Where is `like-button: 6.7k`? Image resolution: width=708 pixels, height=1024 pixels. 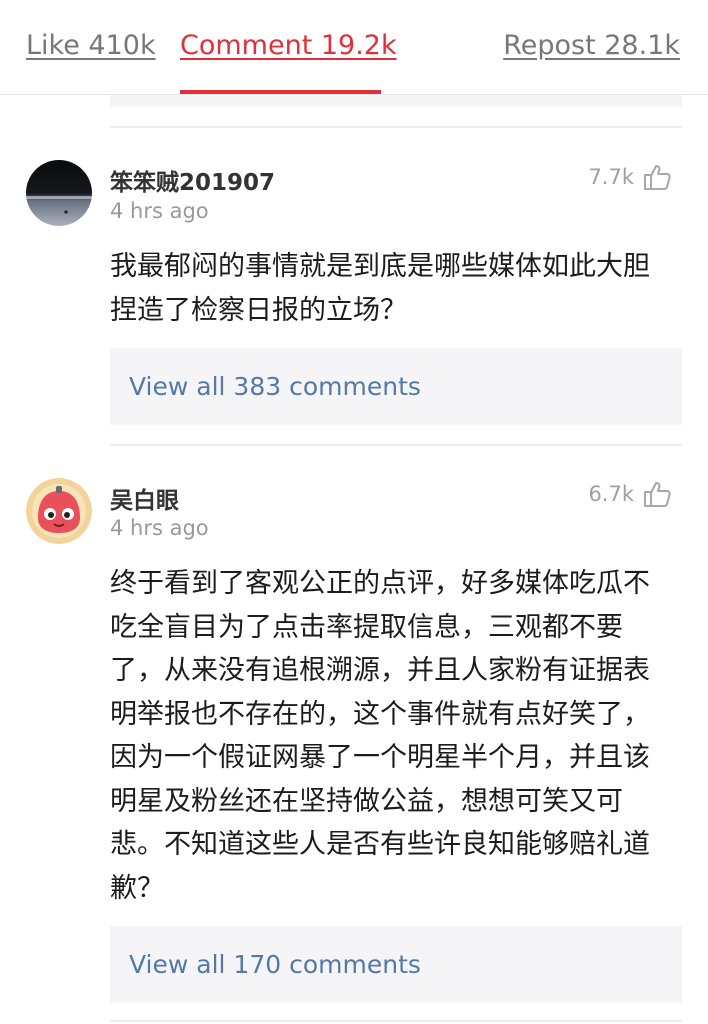 like-button: 6.7k is located at coordinates (630, 494).